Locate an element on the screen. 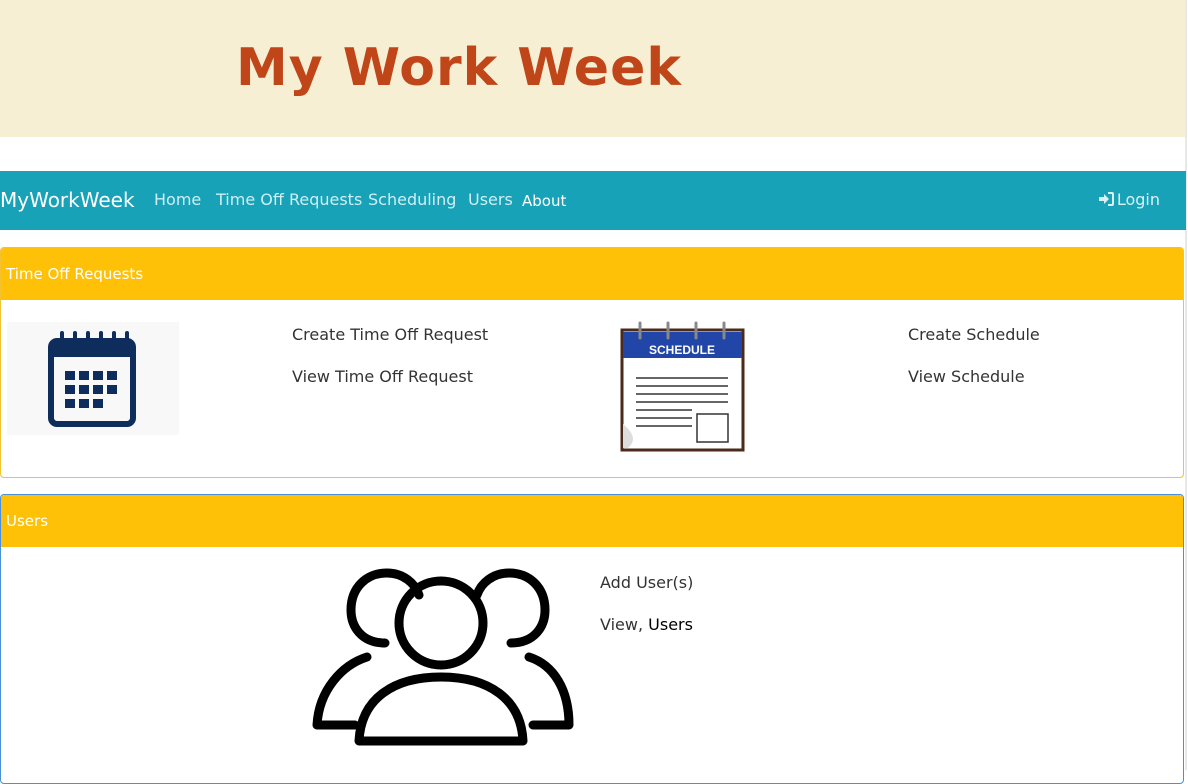 The height and width of the screenshot is (784, 1188). nav-scheduling: Scheduling is located at coordinates (412, 199).